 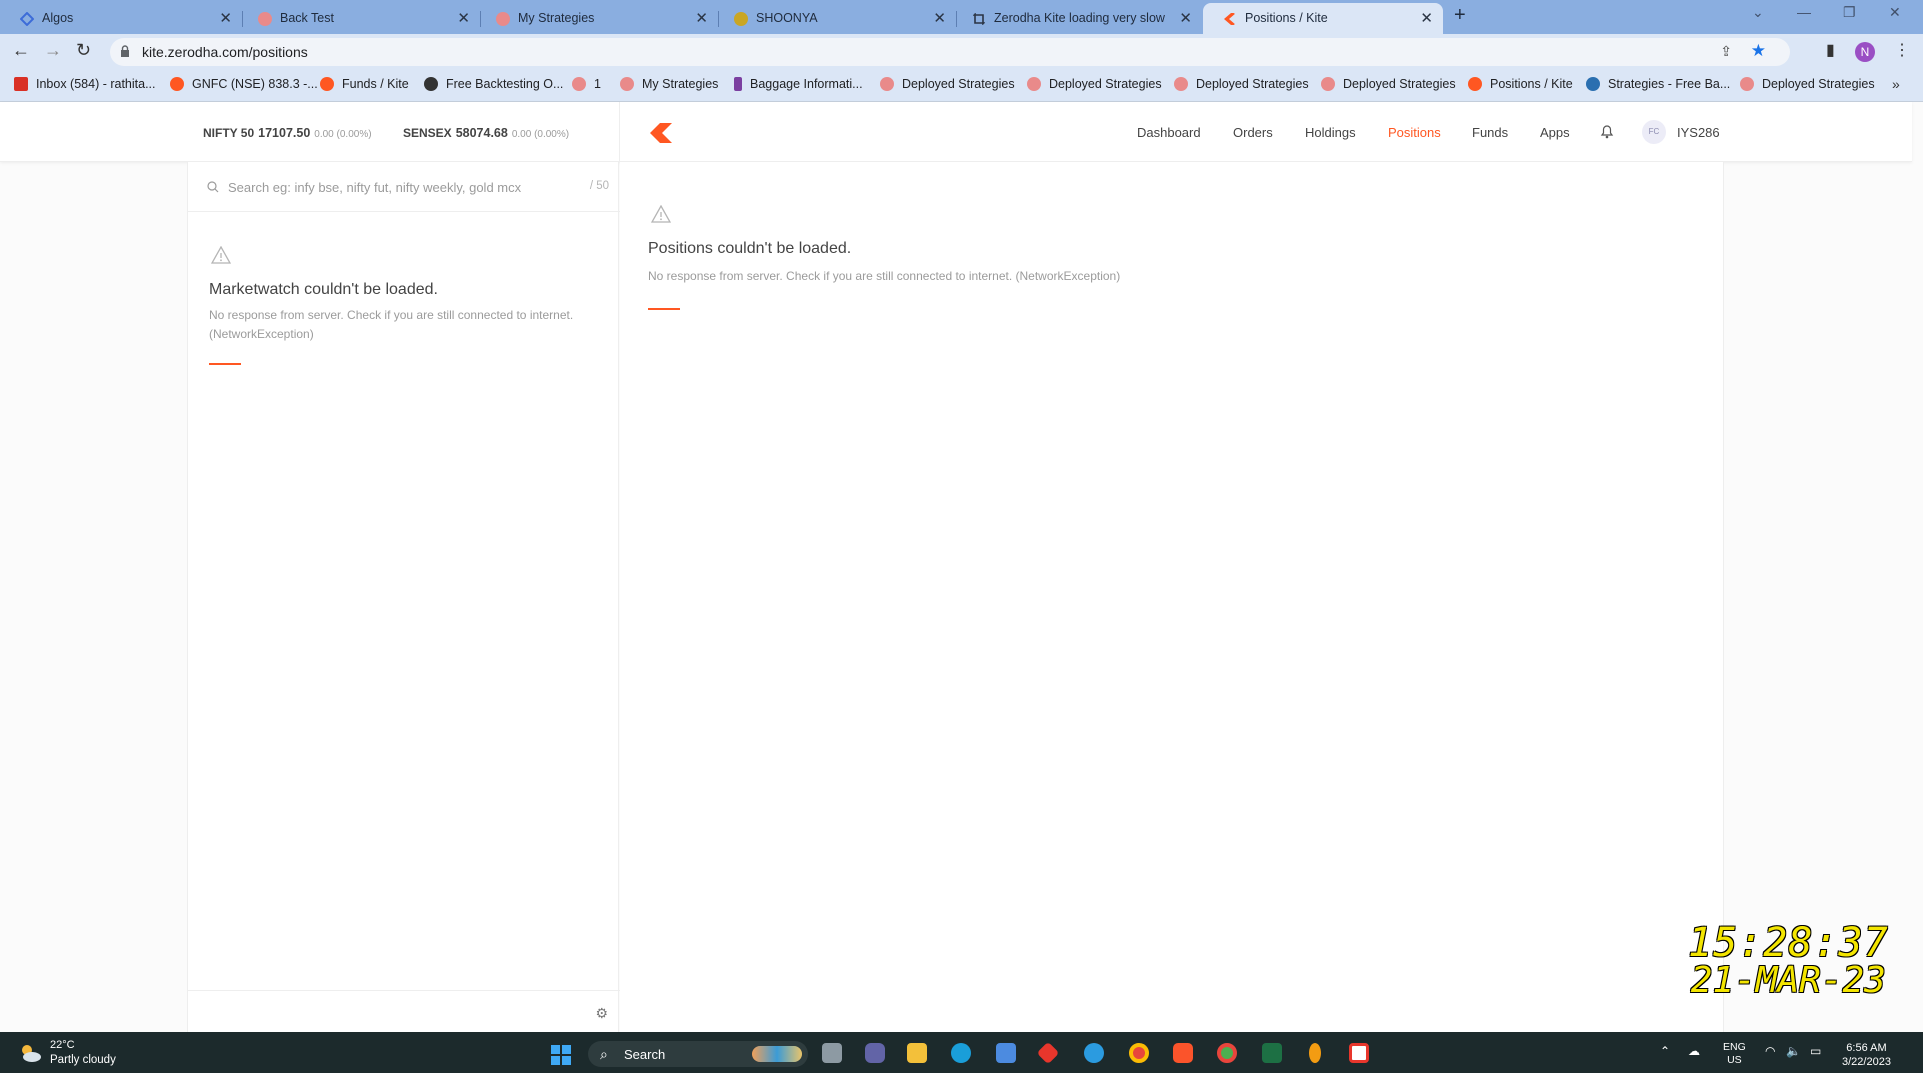 I want to click on excel-icon, so click(x=1272, y=1053).